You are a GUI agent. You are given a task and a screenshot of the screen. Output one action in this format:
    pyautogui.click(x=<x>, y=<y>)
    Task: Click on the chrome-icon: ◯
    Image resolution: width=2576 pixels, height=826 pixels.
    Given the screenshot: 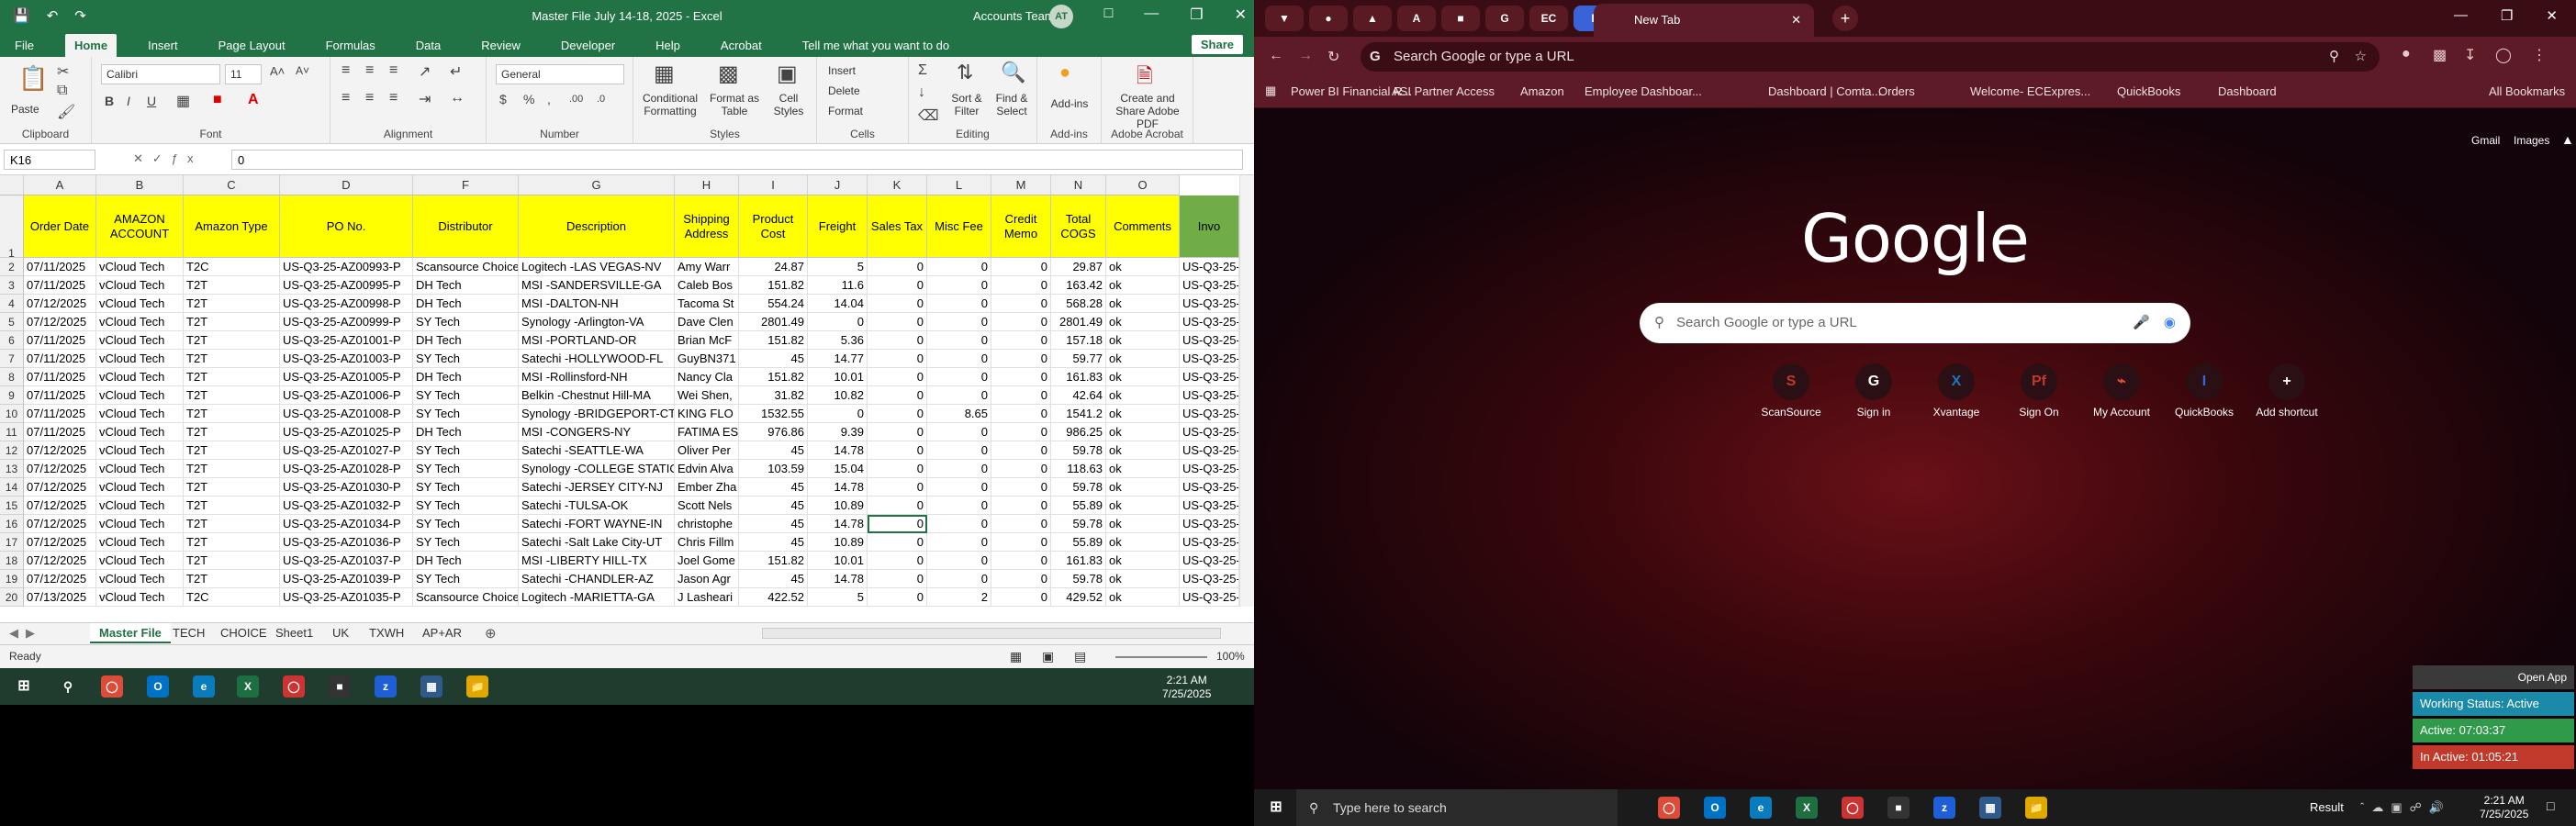 What is the action you would take?
    pyautogui.click(x=1669, y=808)
    